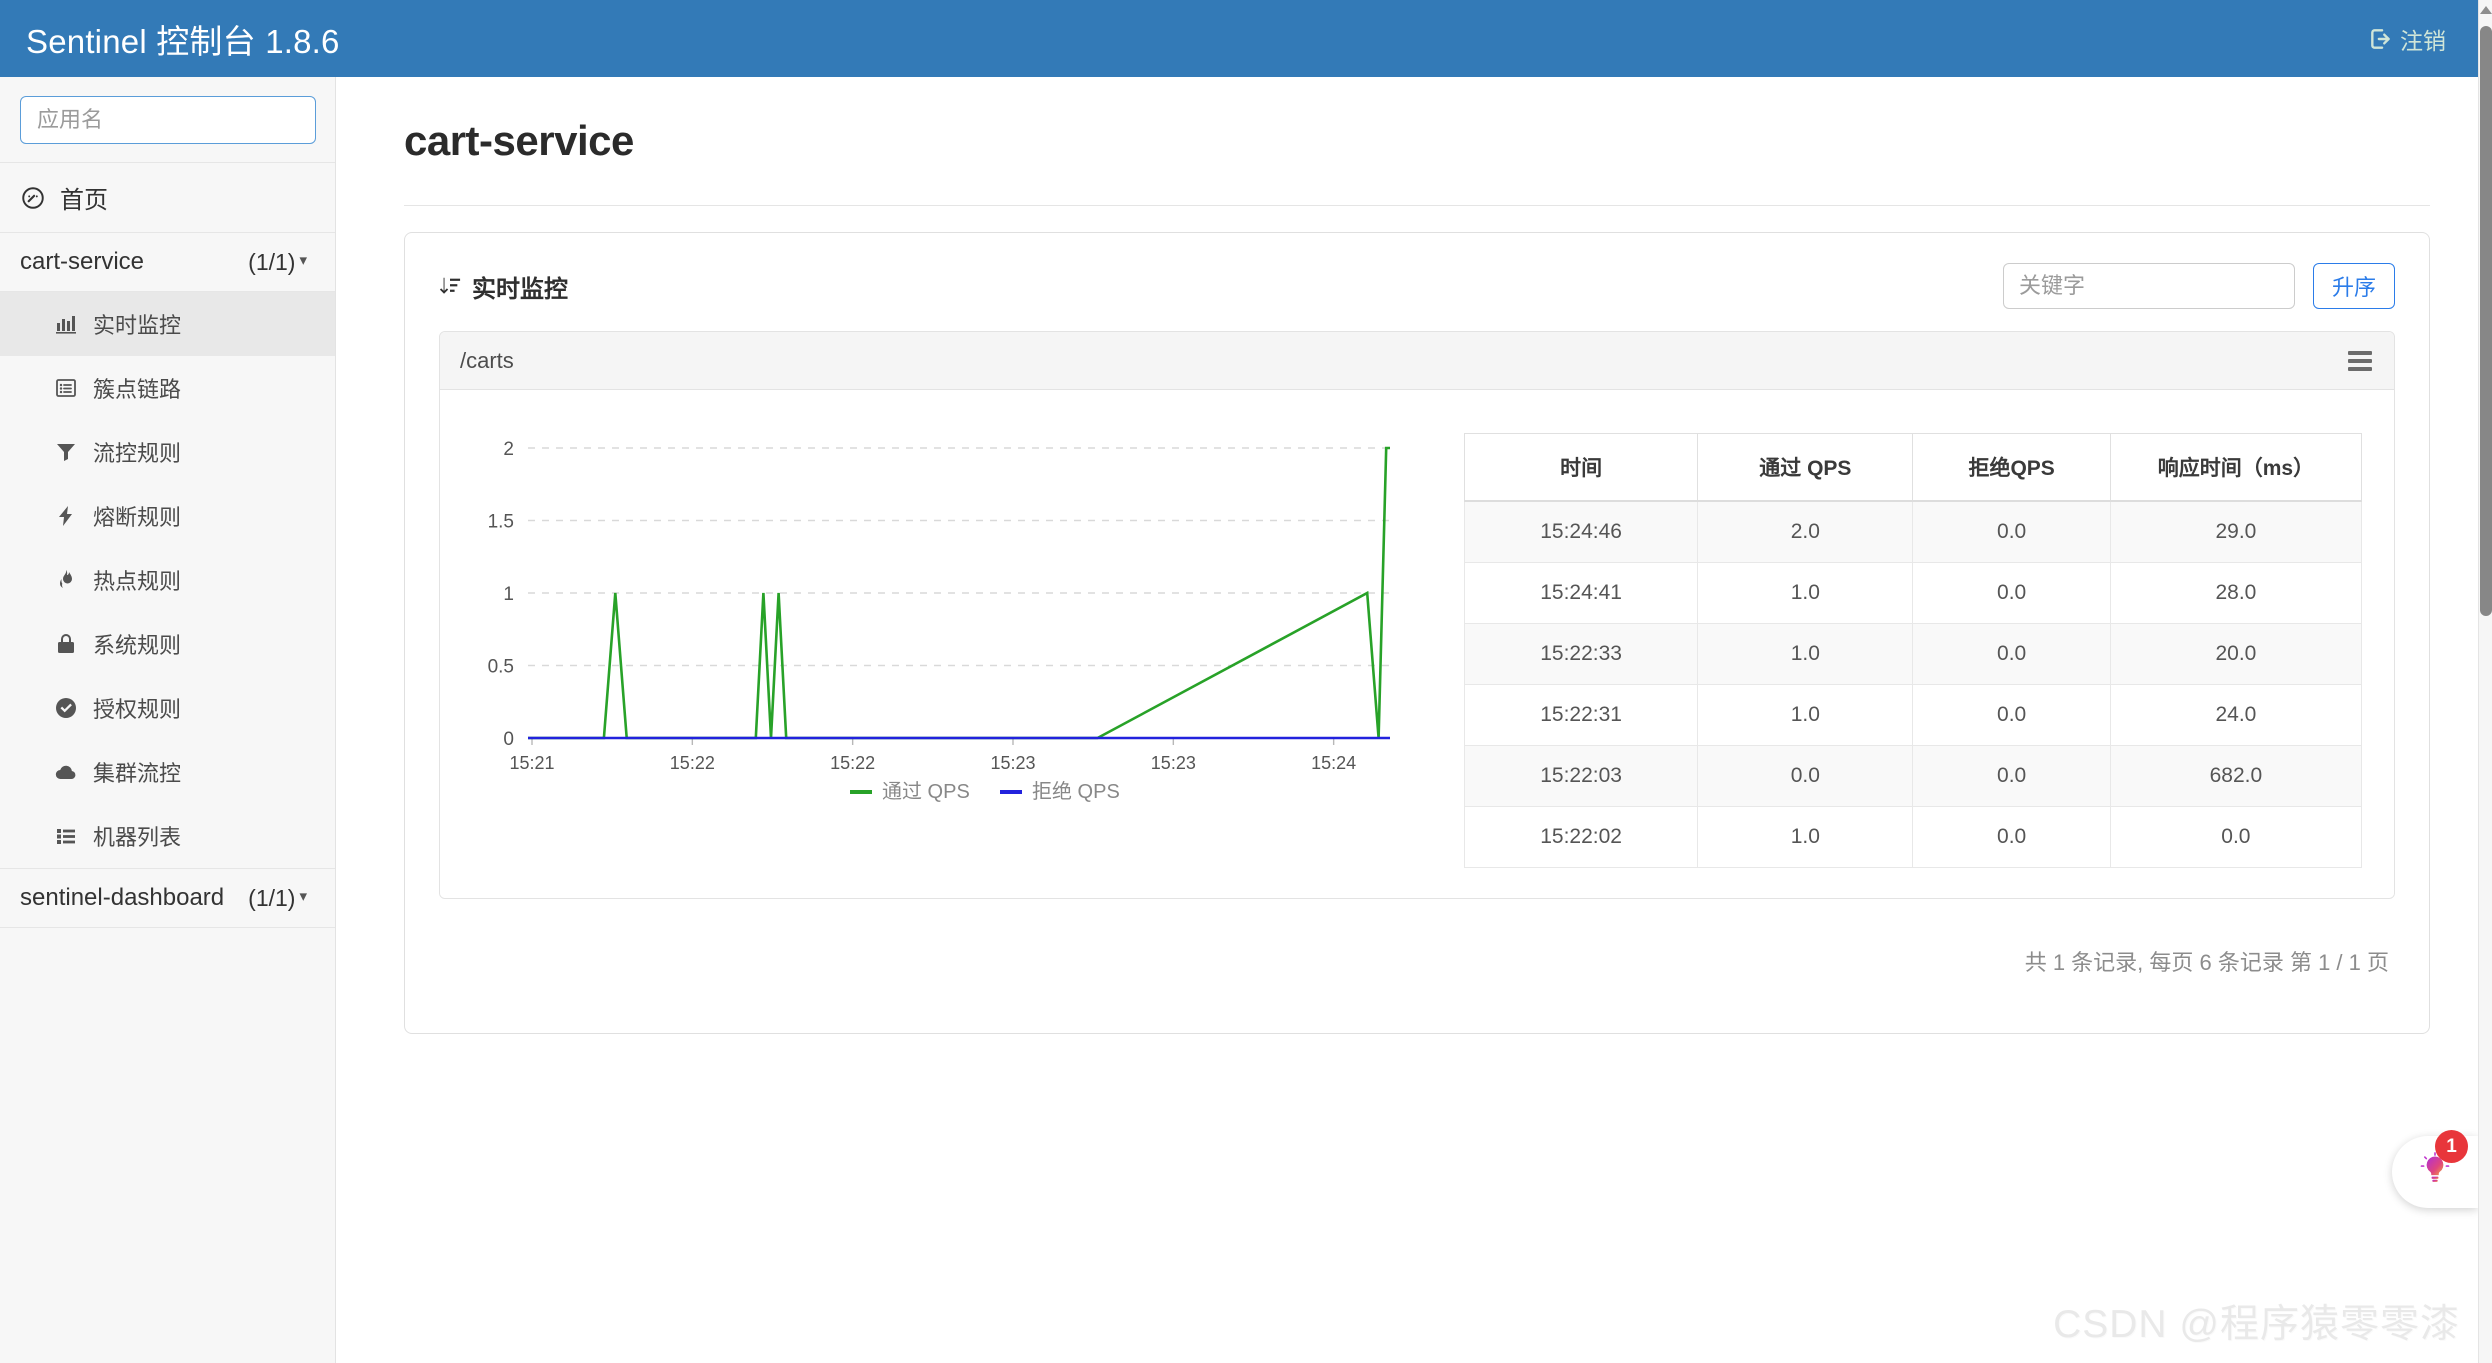  I want to click on scrollbar-thumb, so click(2486, 321).